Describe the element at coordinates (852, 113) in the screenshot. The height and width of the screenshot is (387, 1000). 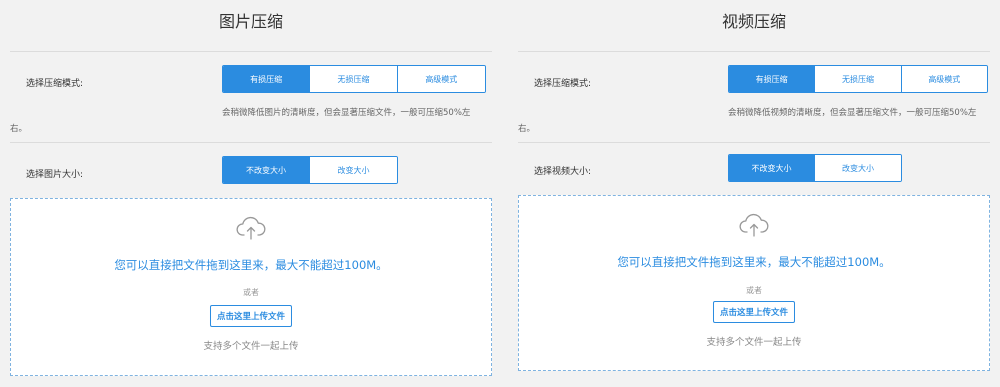
I see `description-line-1: 会稍微降低视频的清晰度，但会显著压缩文件，一般可压缩50%左` at that location.